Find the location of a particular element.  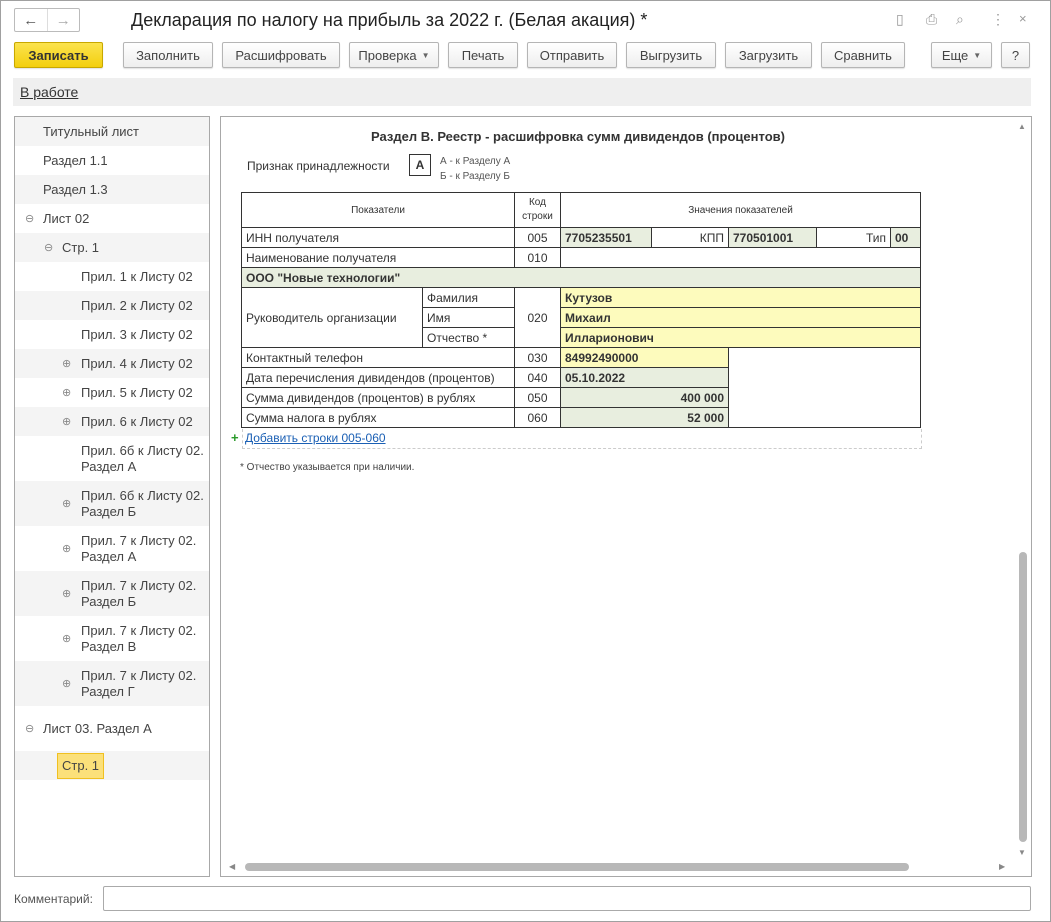

tree-item-label: Лист 03. Раздел А is located at coordinates (97, 728).